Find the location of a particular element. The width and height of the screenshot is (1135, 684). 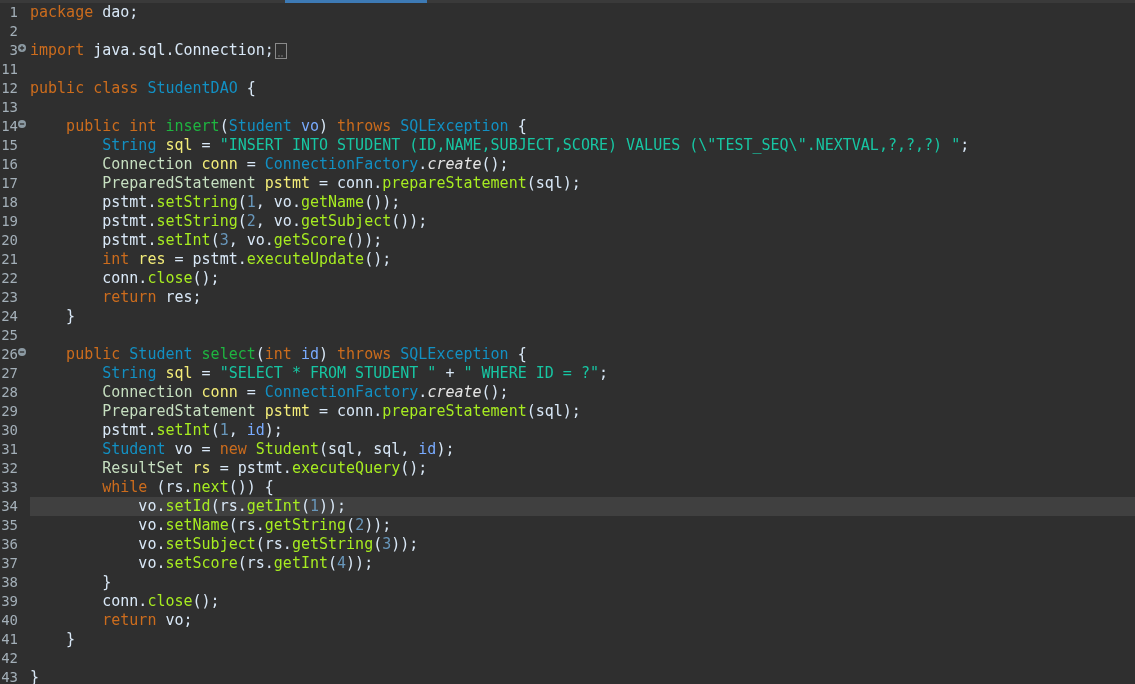

line-number: 31 is located at coordinates (9, 449).